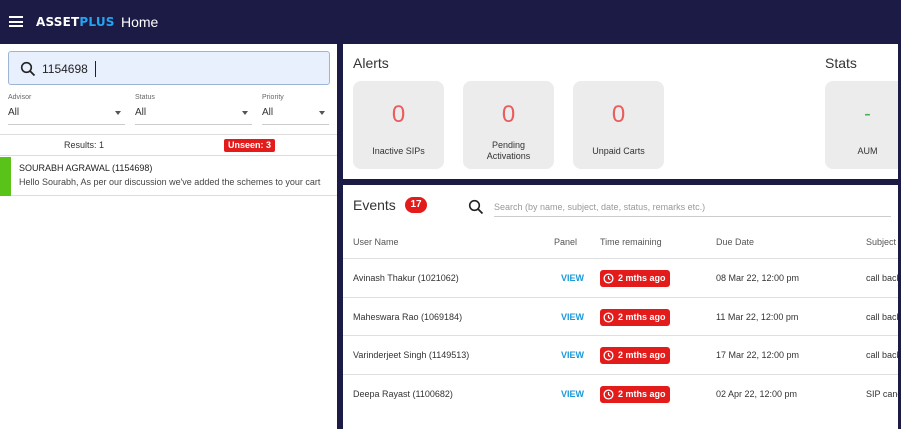 This screenshot has height=429, width=901. Describe the element at coordinates (398, 114) in the screenshot. I see `inactive-sips-value: 0` at that location.